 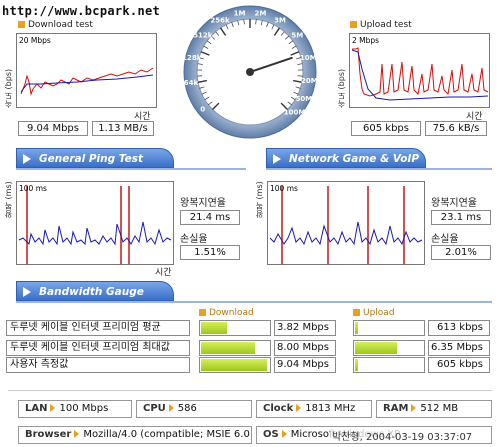 I want to click on ping-general-yaxis-label: 왕복 (ms), so click(x=8, y=199).